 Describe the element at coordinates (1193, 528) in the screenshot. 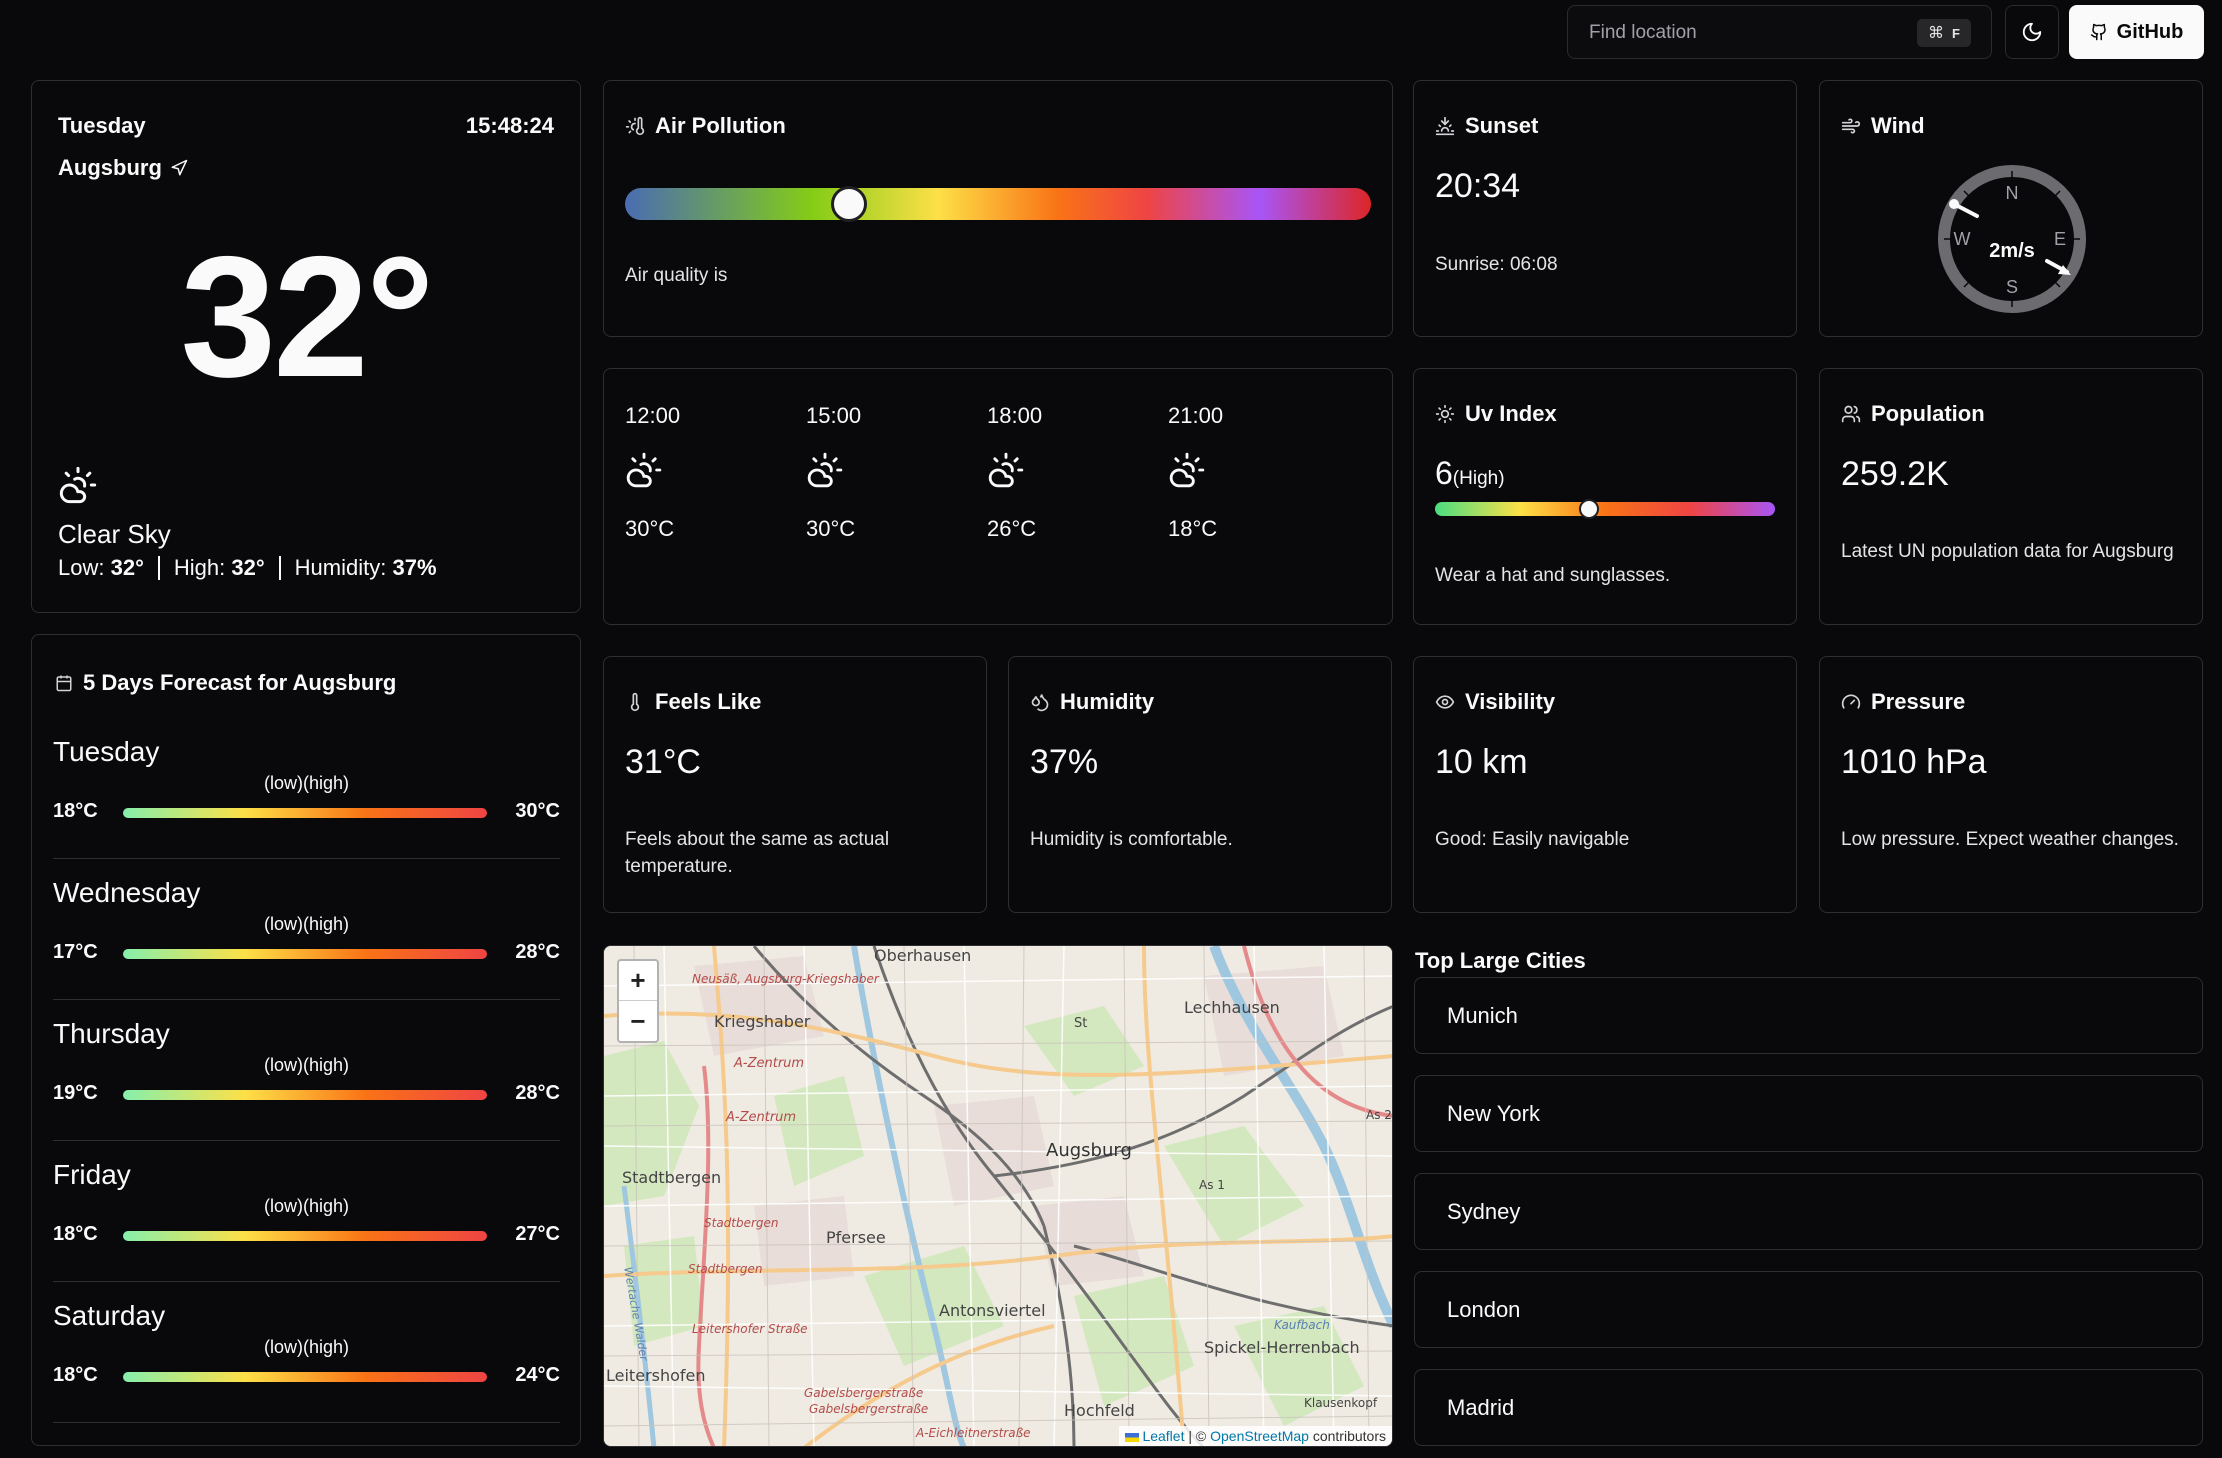

I see `hourly-temp: 18°C` at that location.